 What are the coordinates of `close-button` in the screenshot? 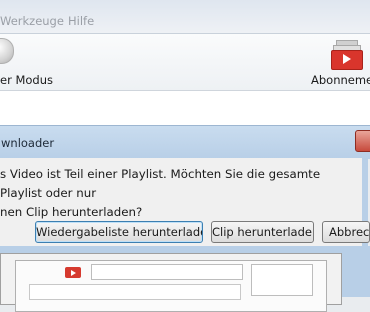 It's located at (362, 141).